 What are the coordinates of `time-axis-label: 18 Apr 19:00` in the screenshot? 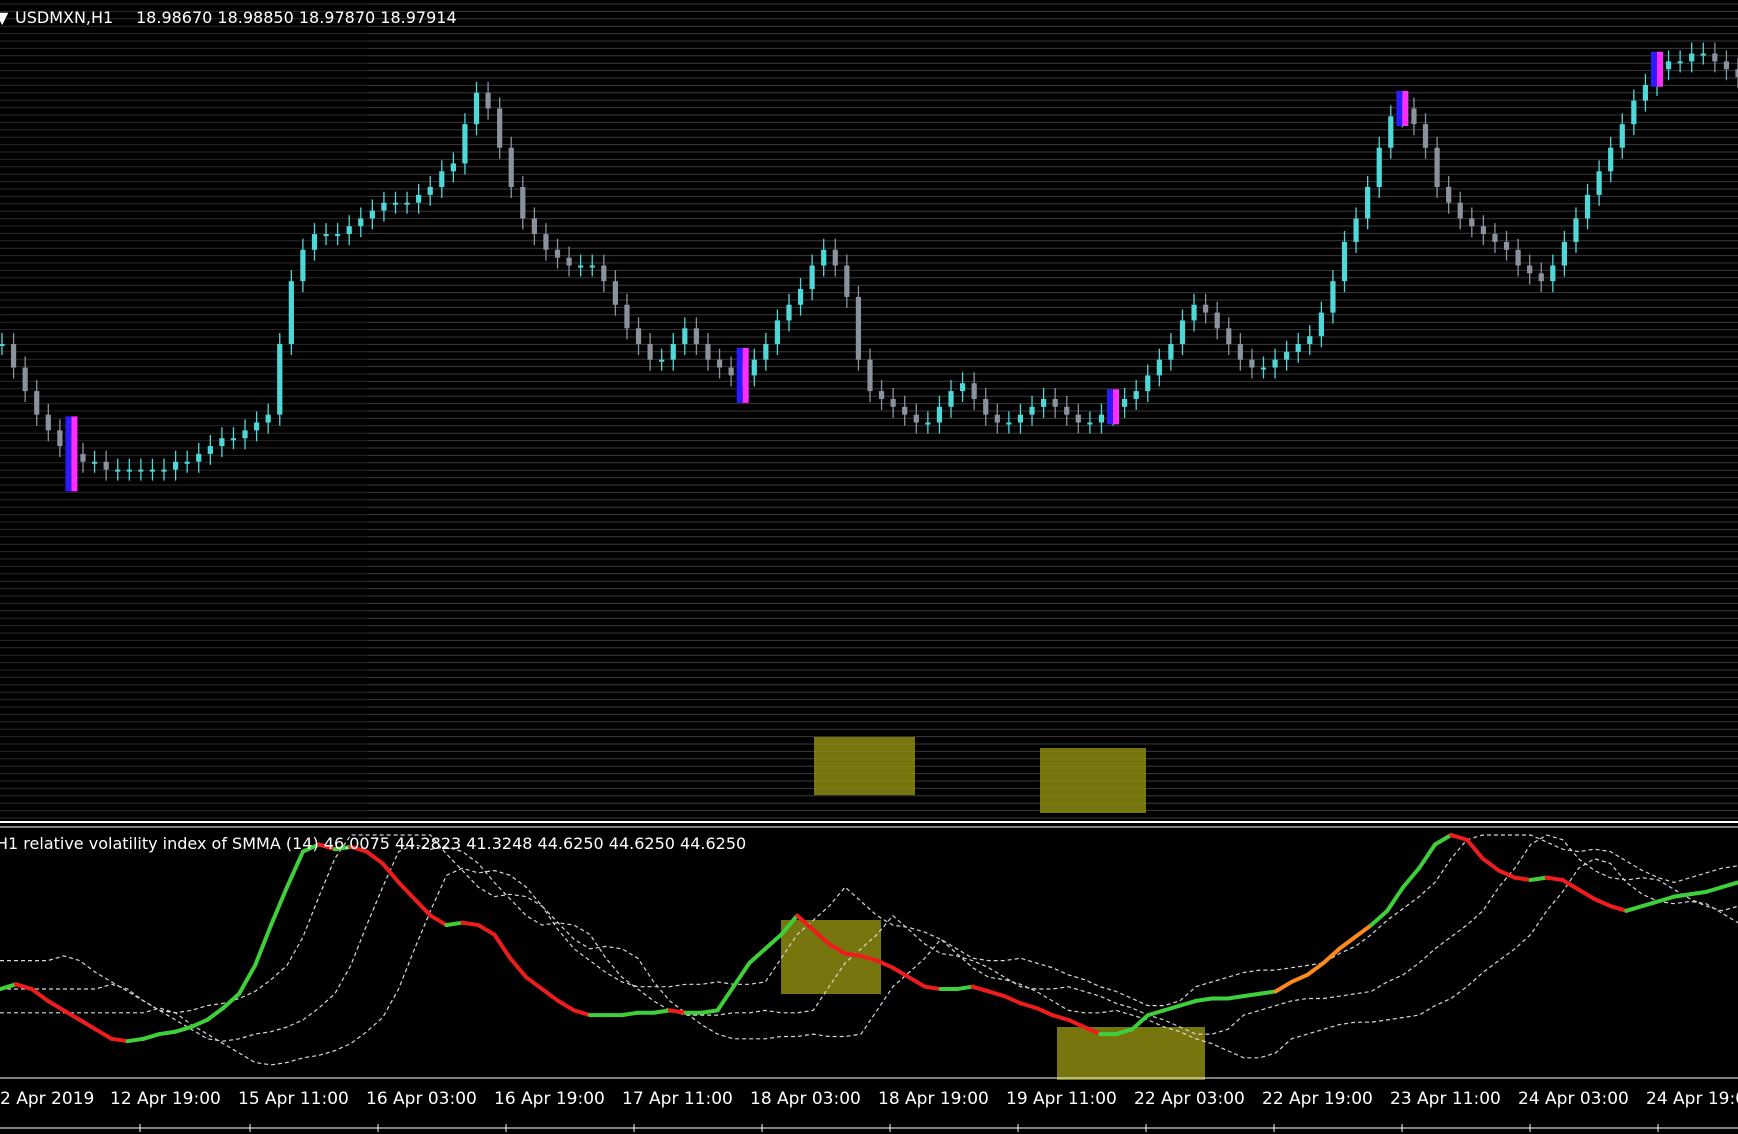 It's located at (933, 1099).